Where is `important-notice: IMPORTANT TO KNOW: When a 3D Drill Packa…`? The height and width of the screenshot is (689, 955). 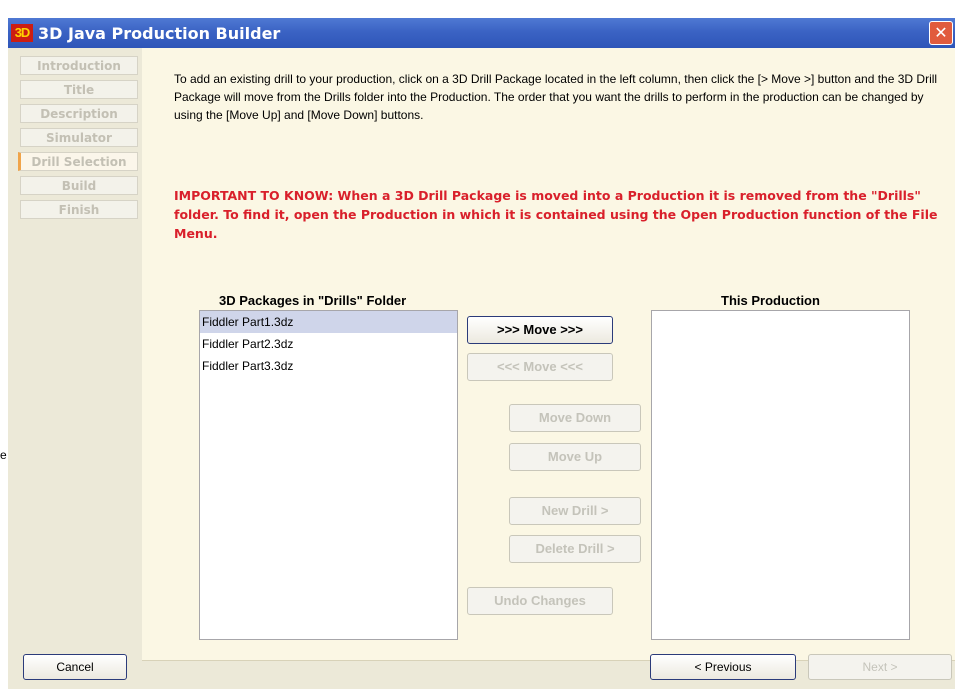
important-notice: IMPORTANT TO KNOW: When a 3D Drill Packa… is located at coordinates (556, 214).